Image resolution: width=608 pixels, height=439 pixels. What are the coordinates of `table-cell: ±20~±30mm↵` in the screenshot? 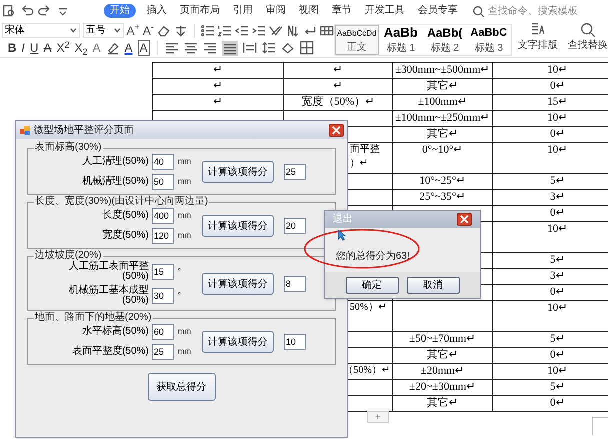 It's located at (443, 388).